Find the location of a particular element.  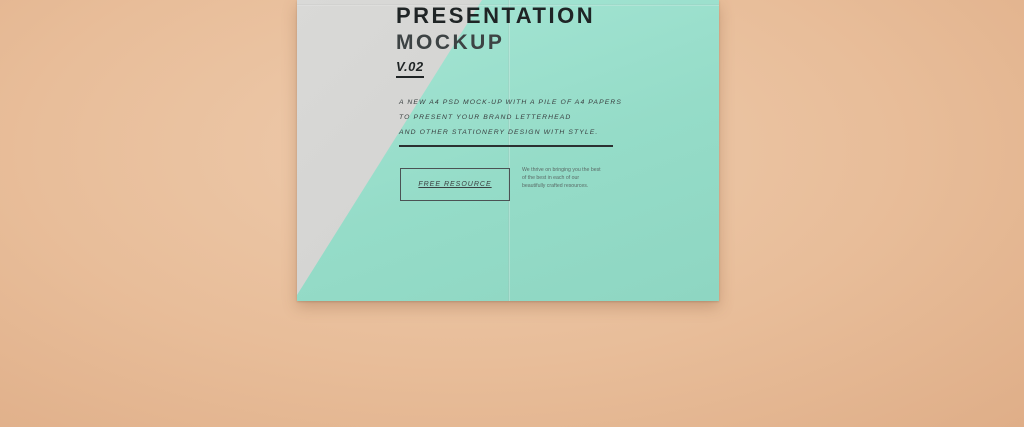

free-resource-label: FREE RESOURCE is located at coordinates (455, 184).